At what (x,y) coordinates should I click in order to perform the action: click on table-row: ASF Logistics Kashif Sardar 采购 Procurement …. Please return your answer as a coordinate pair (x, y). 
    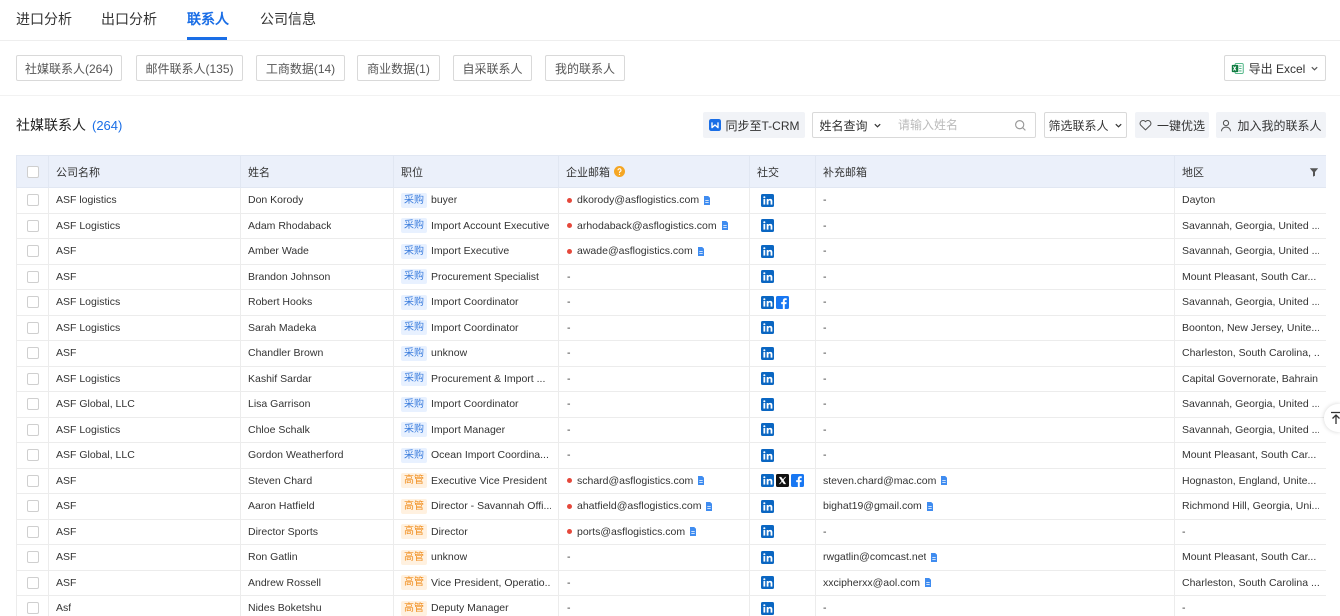
    Looking at the image, I should click on (671, 378).